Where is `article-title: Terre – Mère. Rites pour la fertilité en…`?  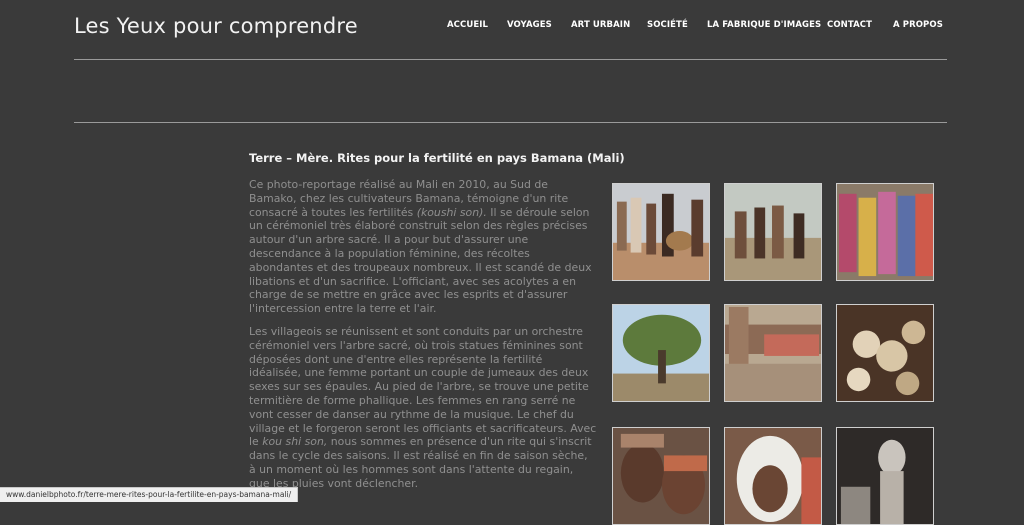 article-title: Terre – Mère. Rites pour la fertilité en… is located at coordinates (437, 158).